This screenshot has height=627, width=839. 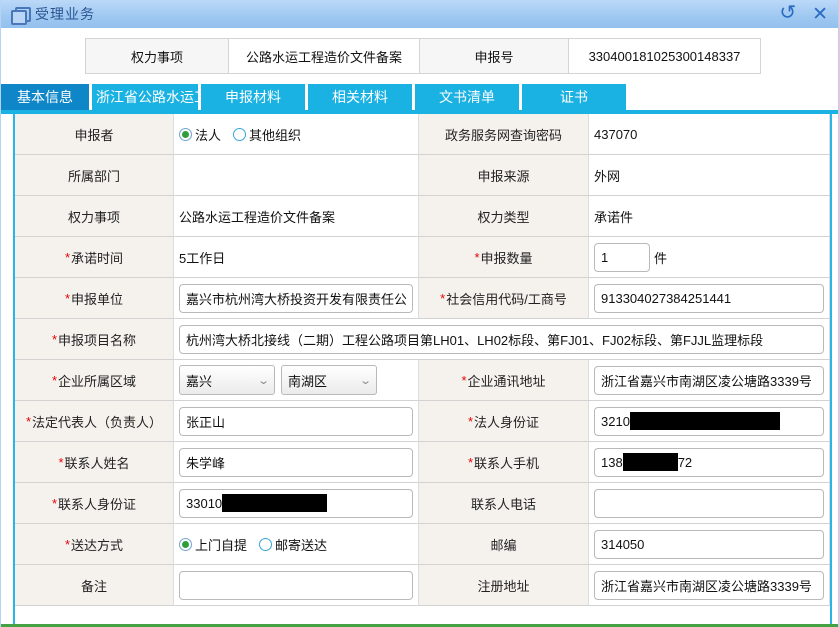 I want to click on source-label: 申报来源, so click(x=504, y=175).